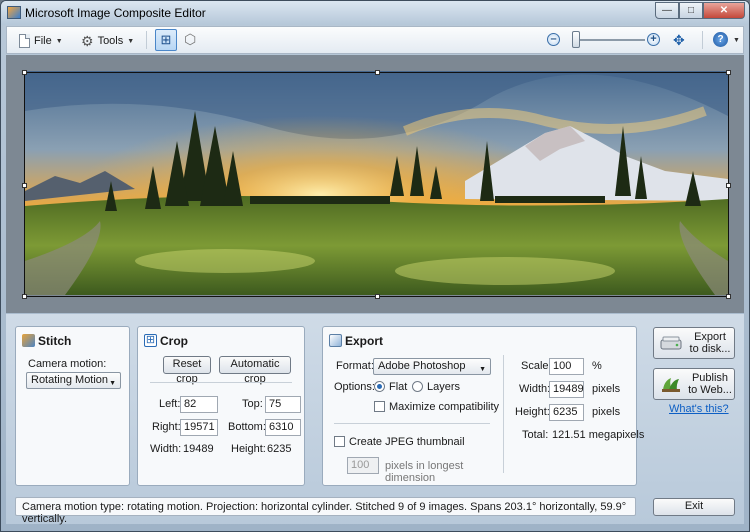 This screenshot has width=750, height=532. Describe the element at coordinates (339, 441) in the screenshot. I see `create-jpeg-thumbnail-checkbox` at that location.